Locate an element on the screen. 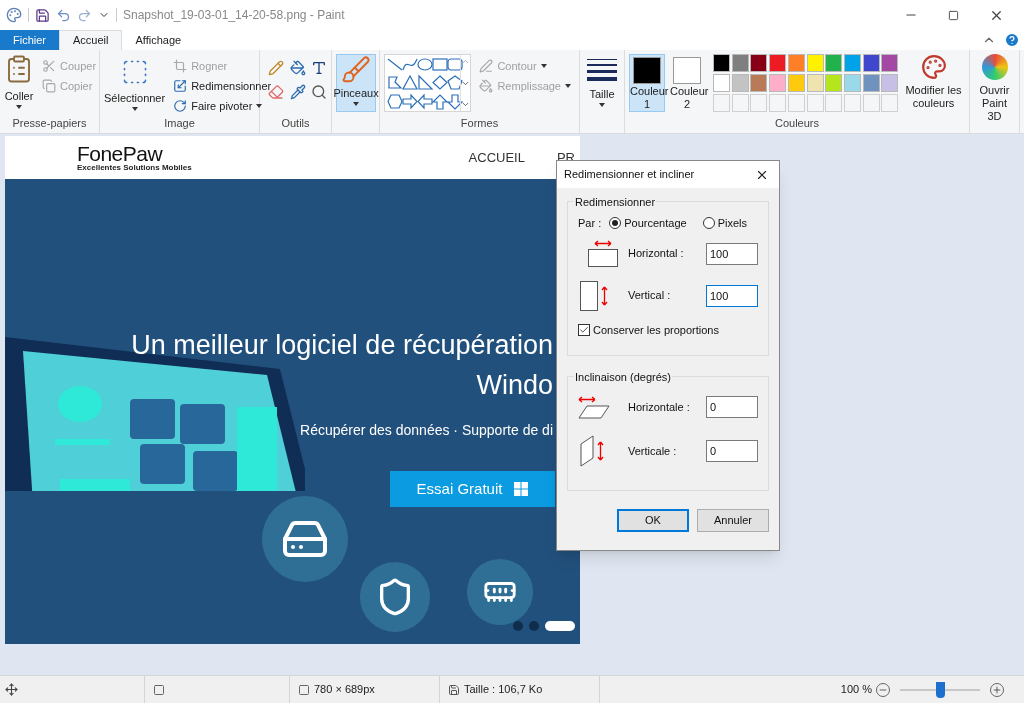  field-label: Vertical : is located at coordinates (650, 296).